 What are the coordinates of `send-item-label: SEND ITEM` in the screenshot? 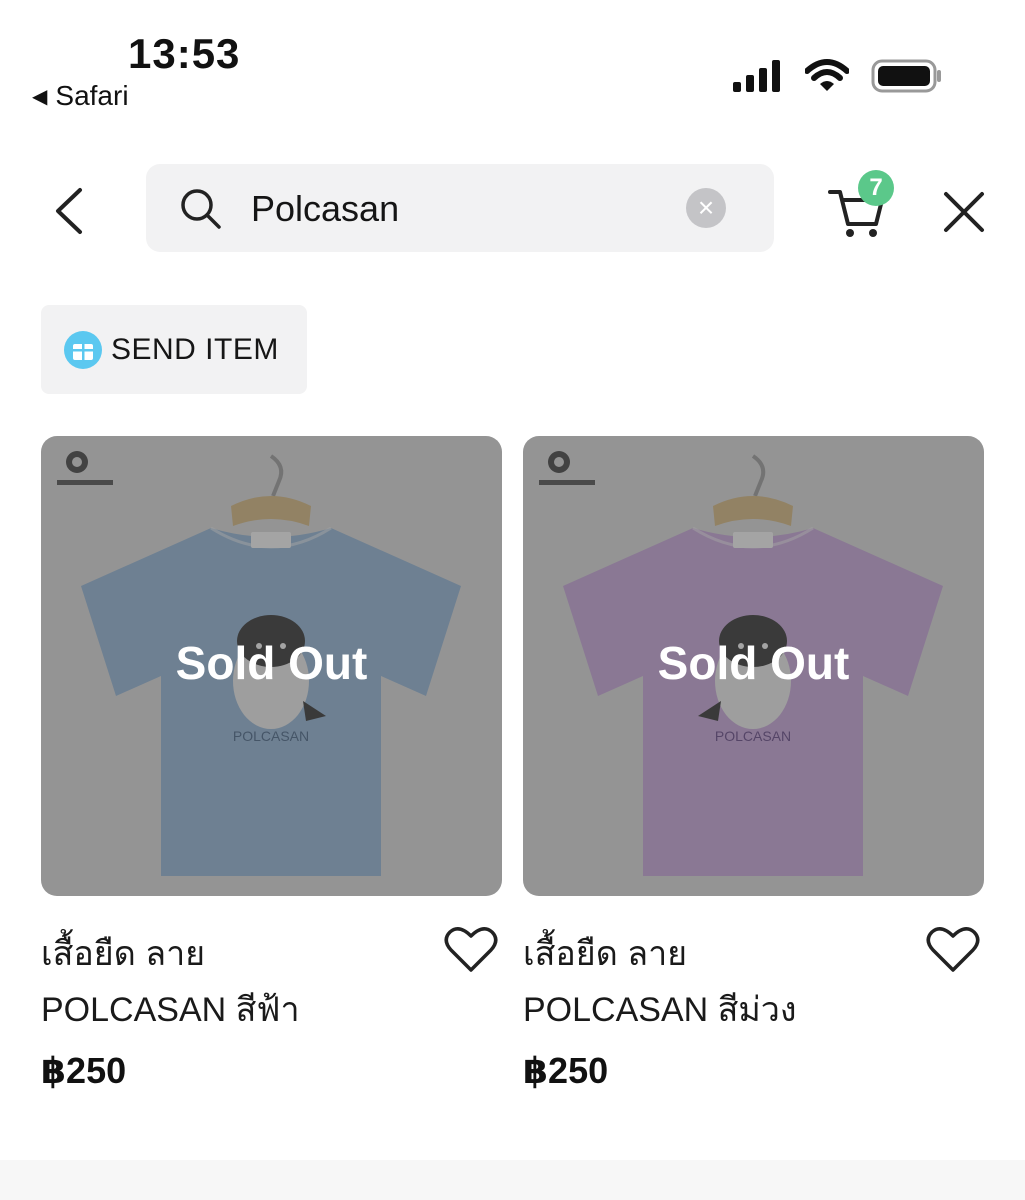 It's located at (195, 349).